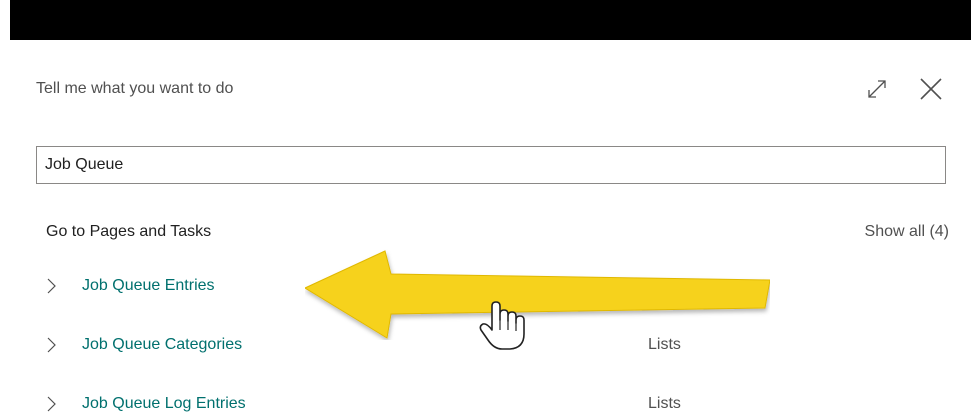 The width and height of the screenshot is (971, 420). I want to click on result-label: Job Queue Log Entries, so click(164, 404).